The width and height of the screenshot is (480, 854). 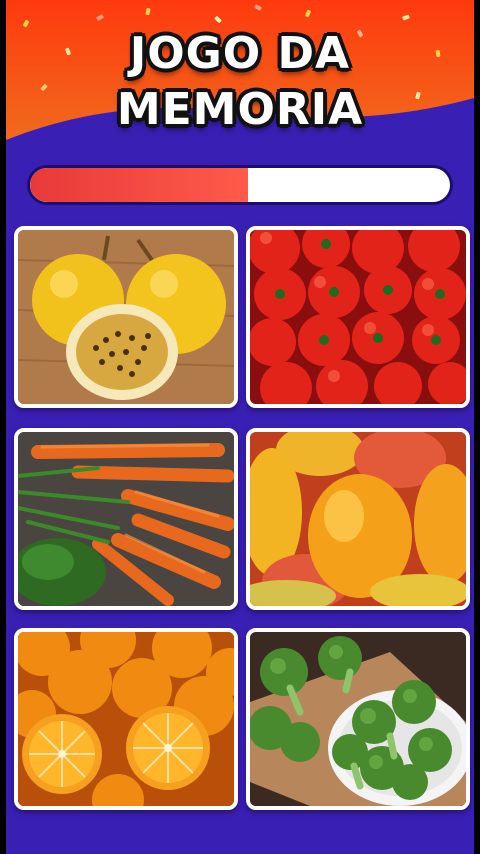 I want to click on passion-fruit-icon, so click(x=126, y=317).